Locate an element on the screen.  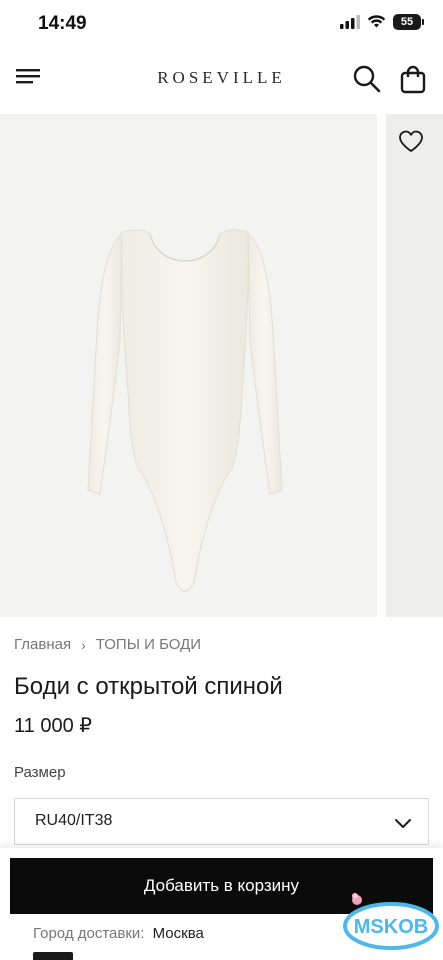
size-label: Размер is located at coordinates (40, 772).